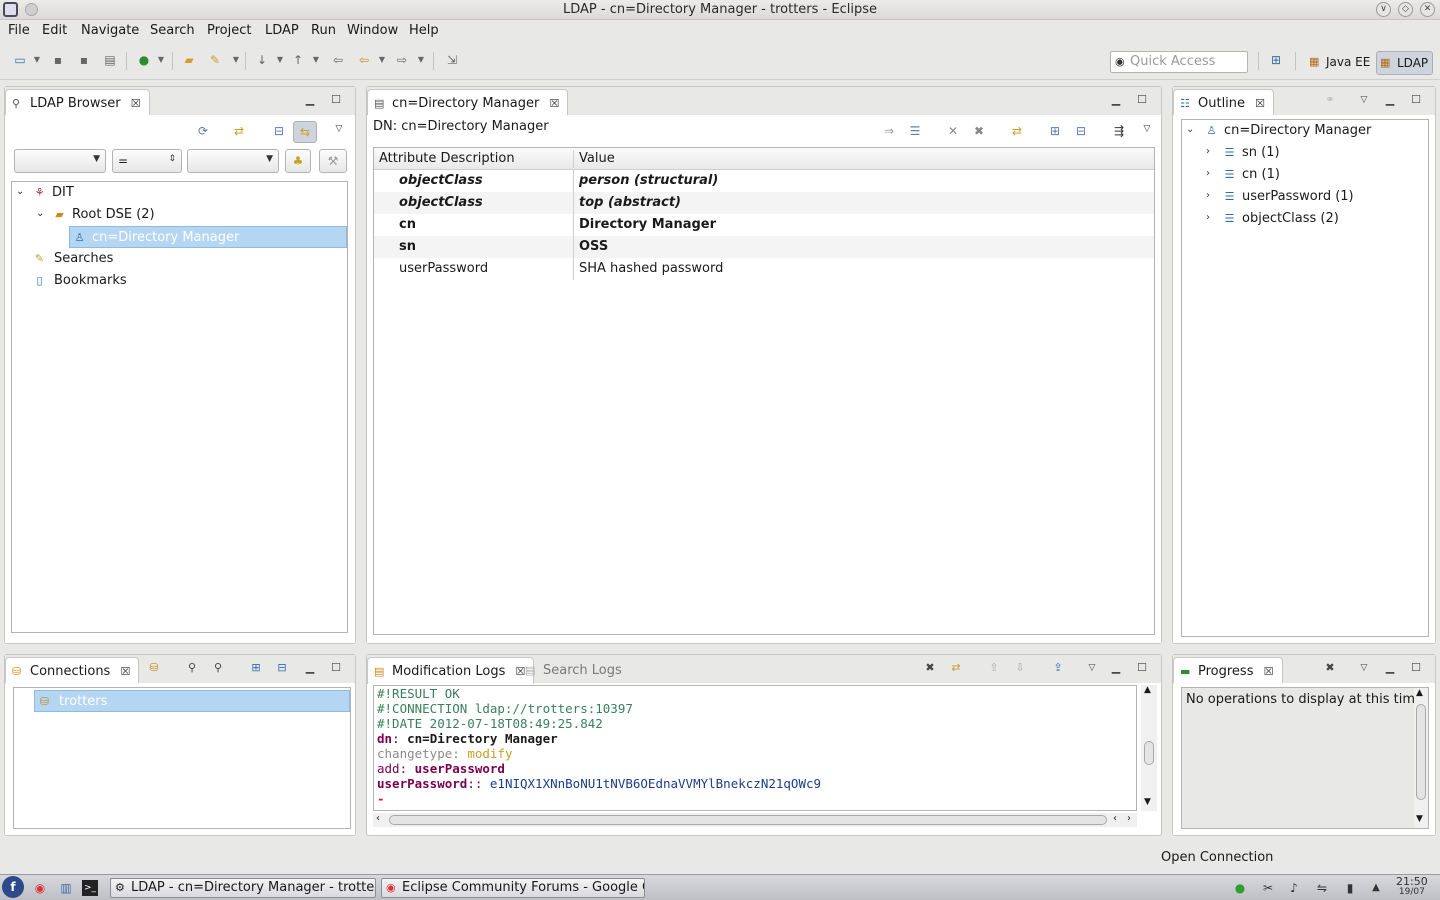 The width and height of the screenshot is (1440, 900). I want to click on new-value-icon: ⇒, so click(889, 131).